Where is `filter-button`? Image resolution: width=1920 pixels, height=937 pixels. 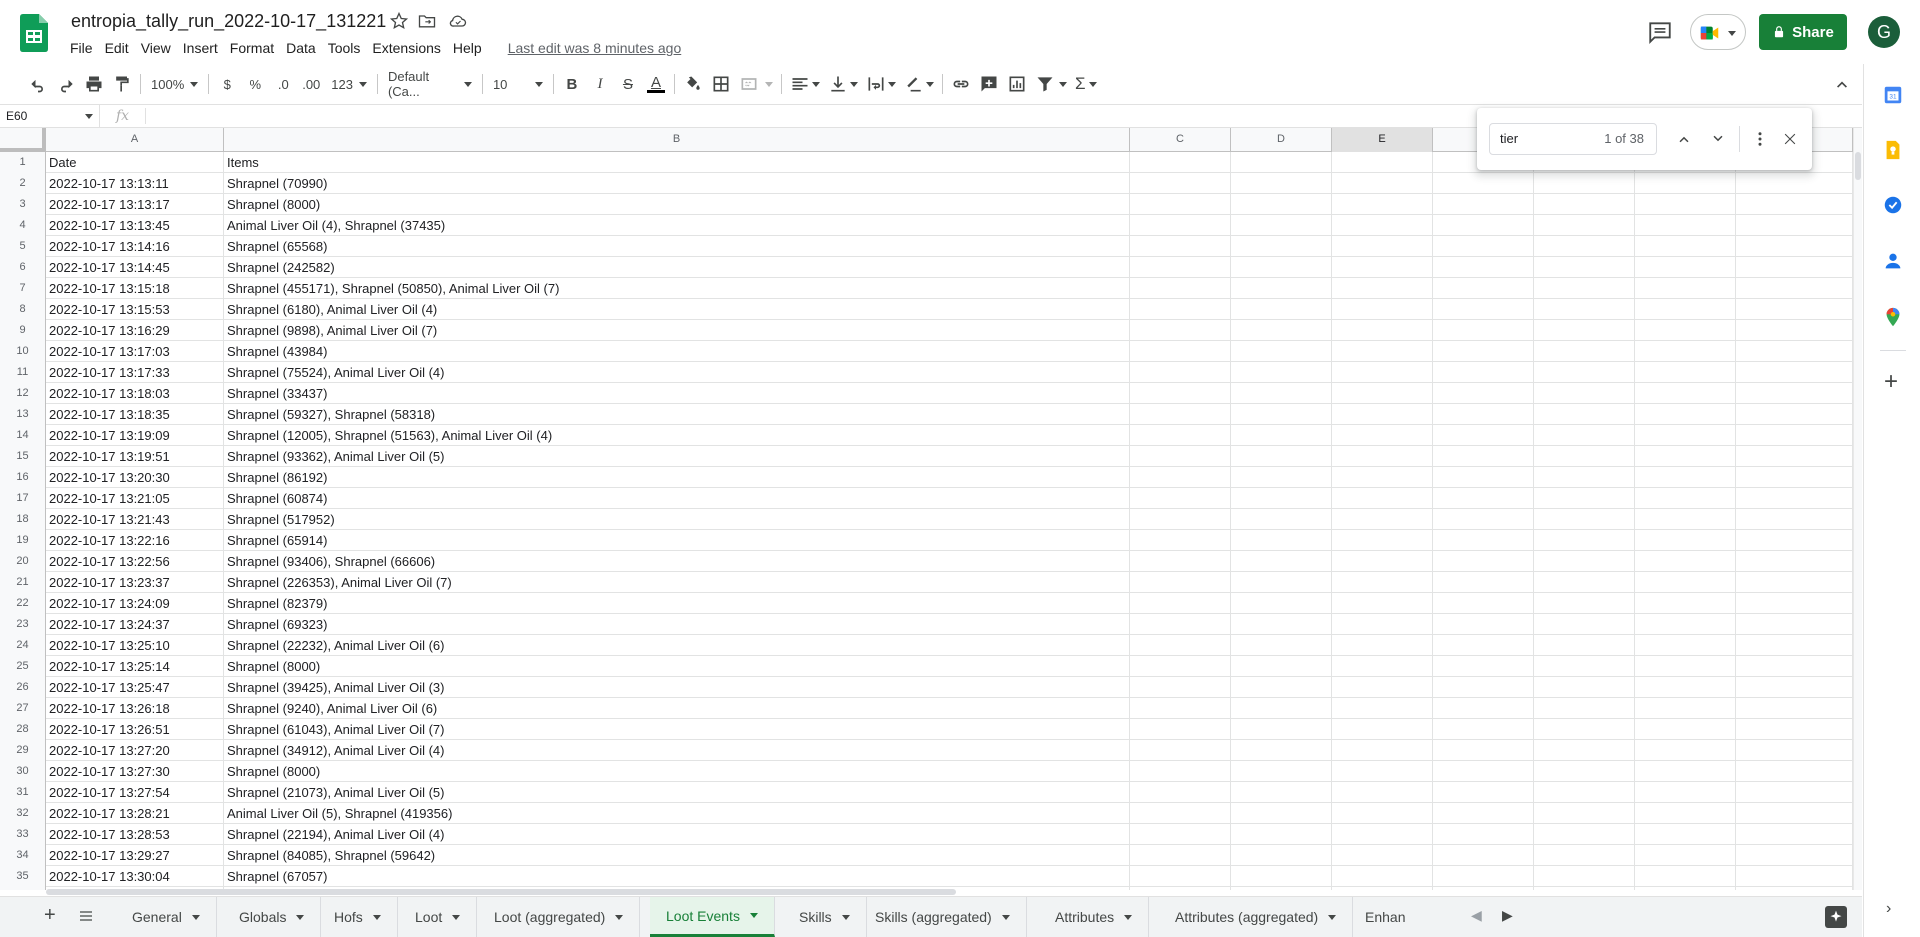
filter-button is located at coordinates (1051, 84).